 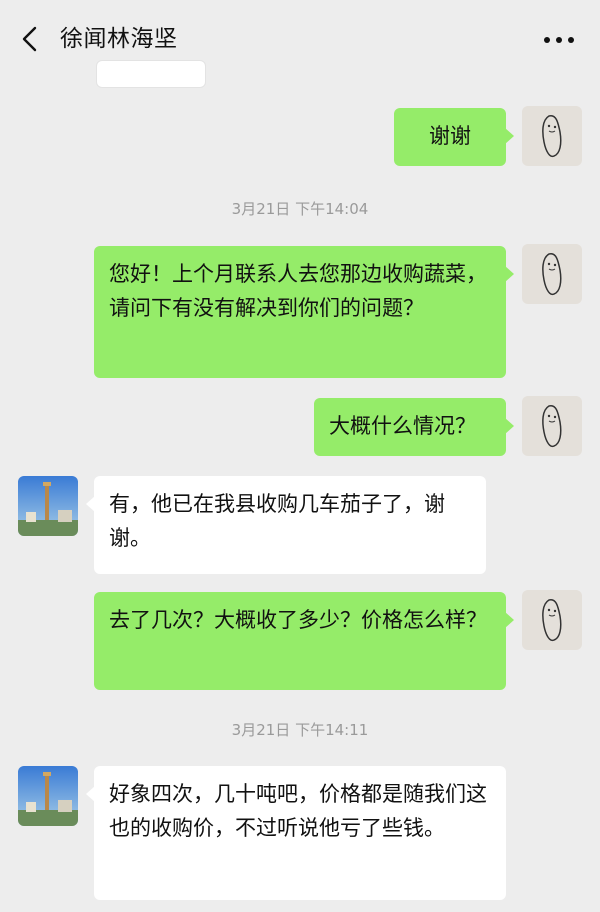 I want to click on back-button, so click(x=31, y=39).